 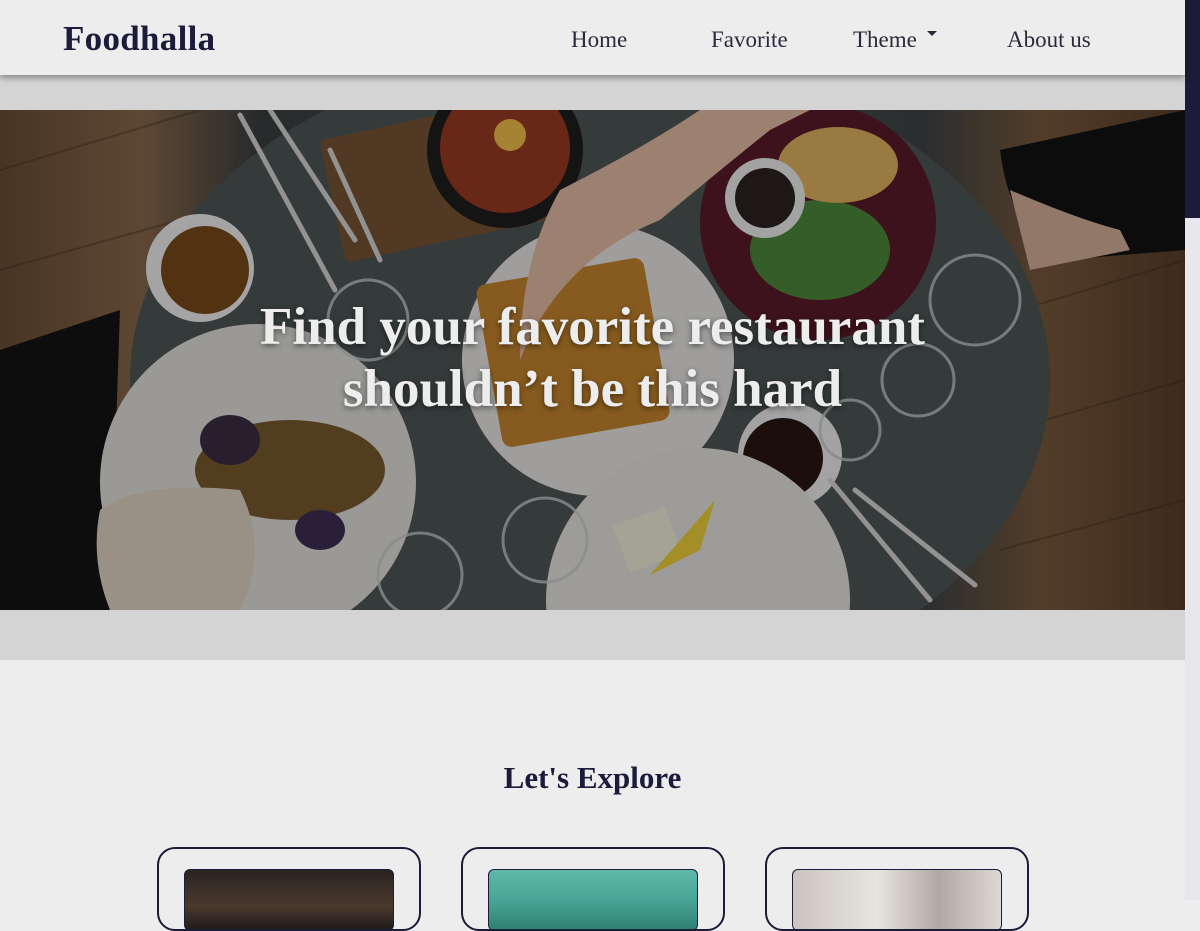 What do you see at coordinates (1049, 40) in the screenshot?
I see `nav-about-link: About us` at bounding box center [1049, 40].